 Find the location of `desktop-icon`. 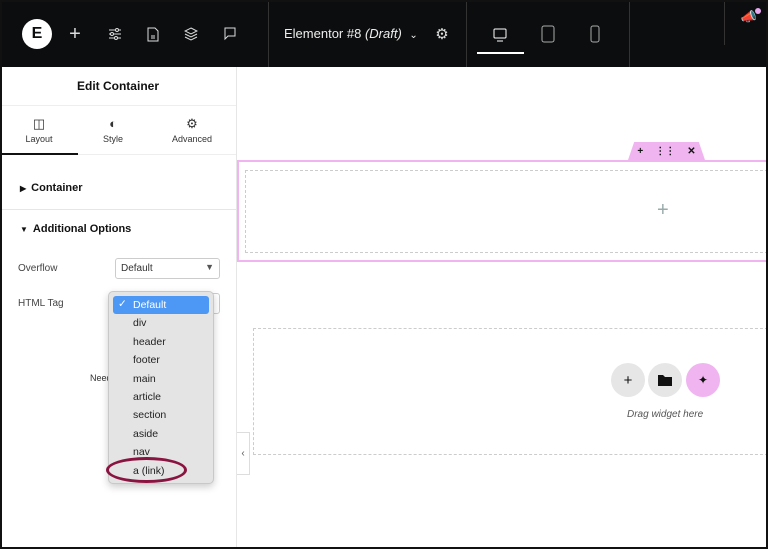

desktop-icon is located at coordinates (500, 35).